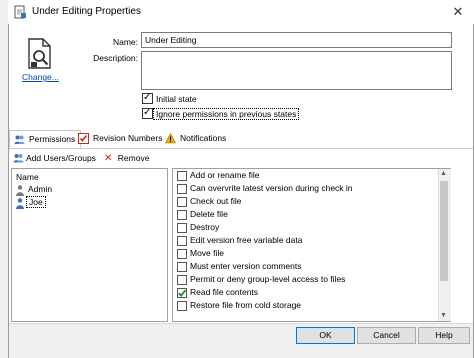 This screenshot has width=474, height=358. Describe the element at coordinates (444, 335) in the screenshot. I see `help-button: Help` at that location.